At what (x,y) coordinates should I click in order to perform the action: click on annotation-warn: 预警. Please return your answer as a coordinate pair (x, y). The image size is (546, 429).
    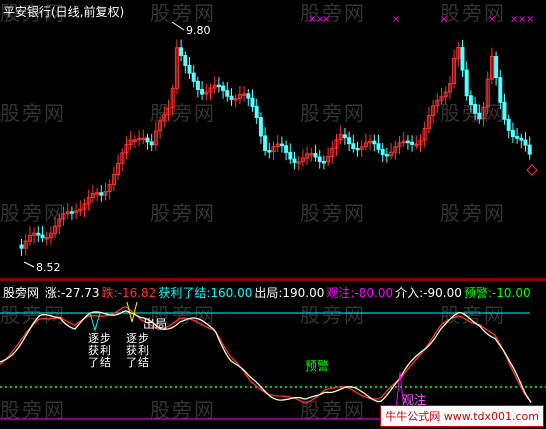
    Looking at the image, I should click on (317, 365).